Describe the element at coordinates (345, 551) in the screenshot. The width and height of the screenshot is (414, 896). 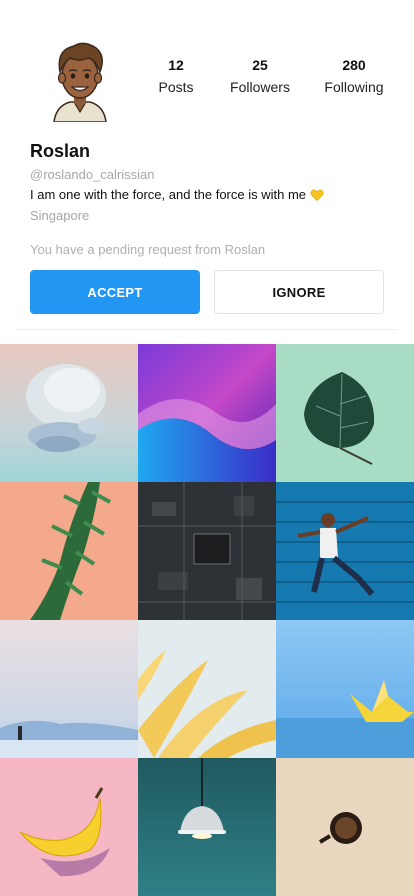
I see `photo-jumping-man-blue-wall` at that location.